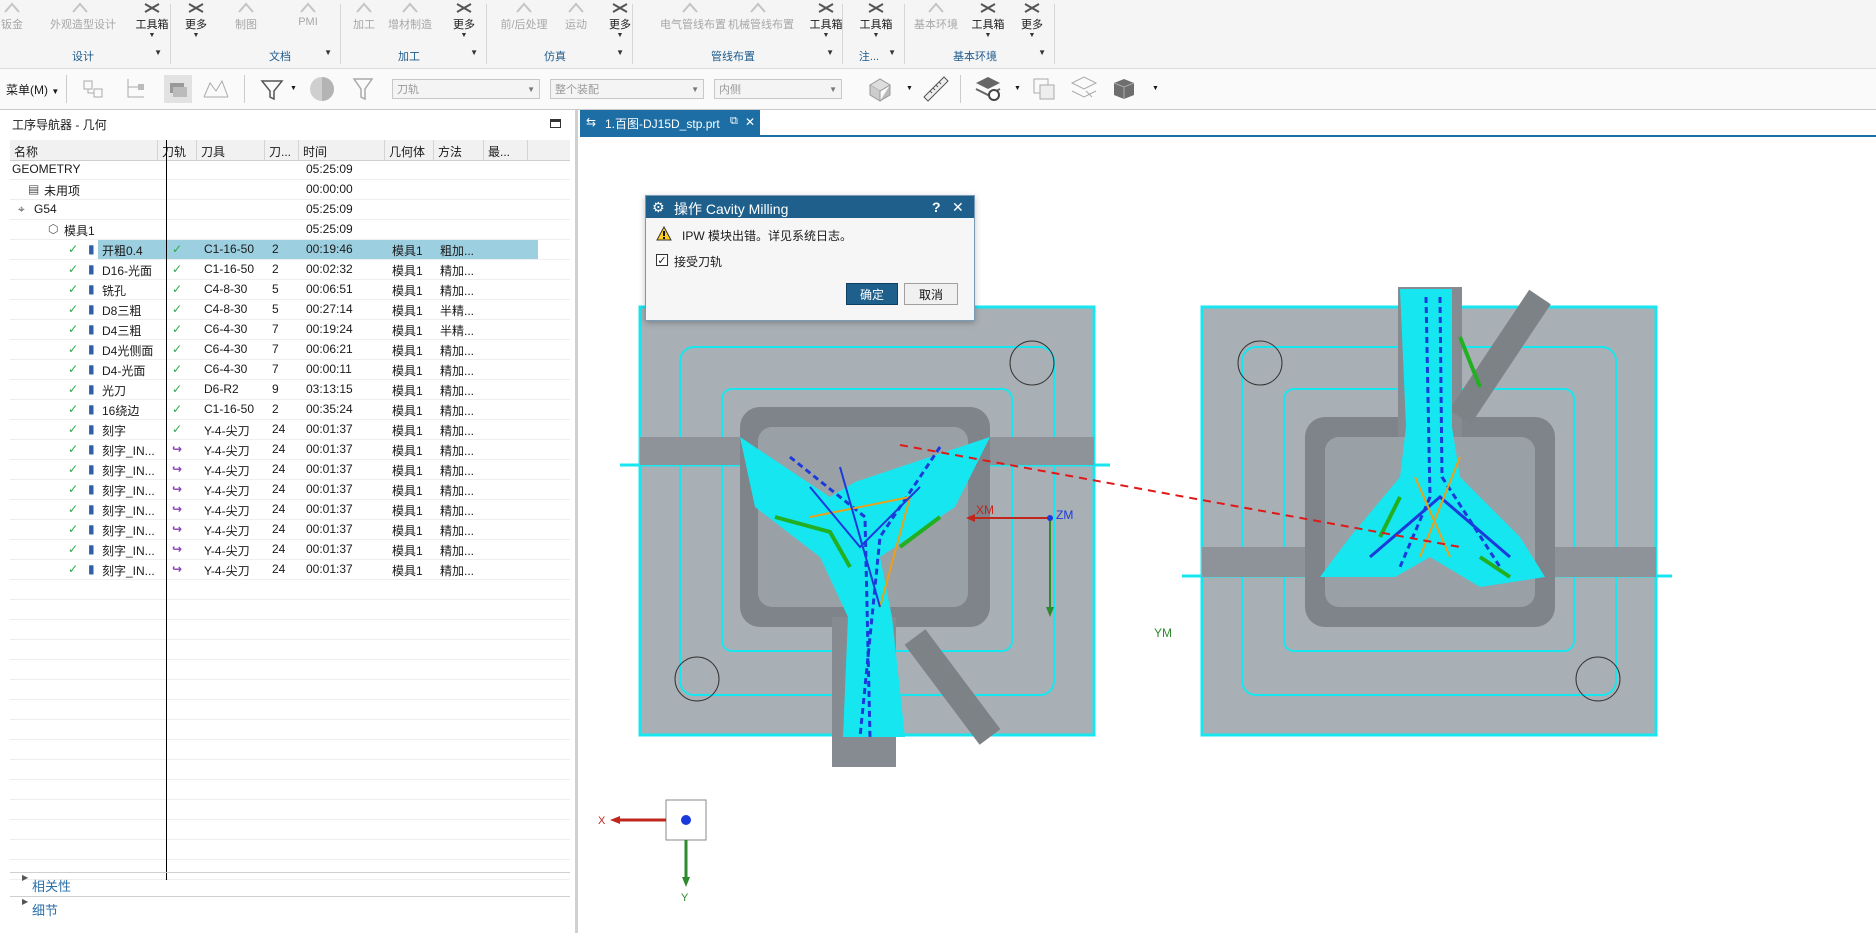  Describe the element at coordinates (410, 18) in the screenshot. I see `ribbon-item: 增材制造` at that location.